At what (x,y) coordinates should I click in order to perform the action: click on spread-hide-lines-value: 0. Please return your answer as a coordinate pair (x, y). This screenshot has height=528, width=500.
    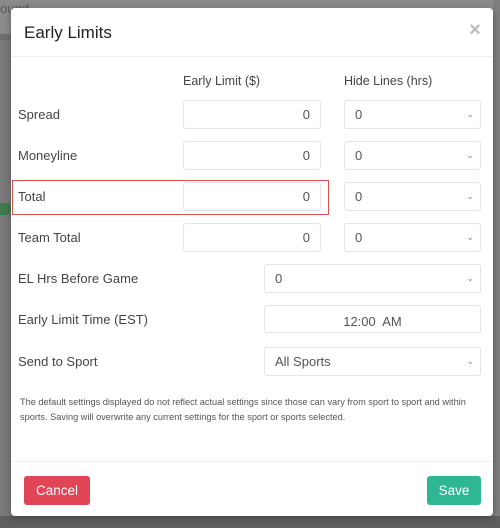
    Looking at the image, I should click on (359, 114).